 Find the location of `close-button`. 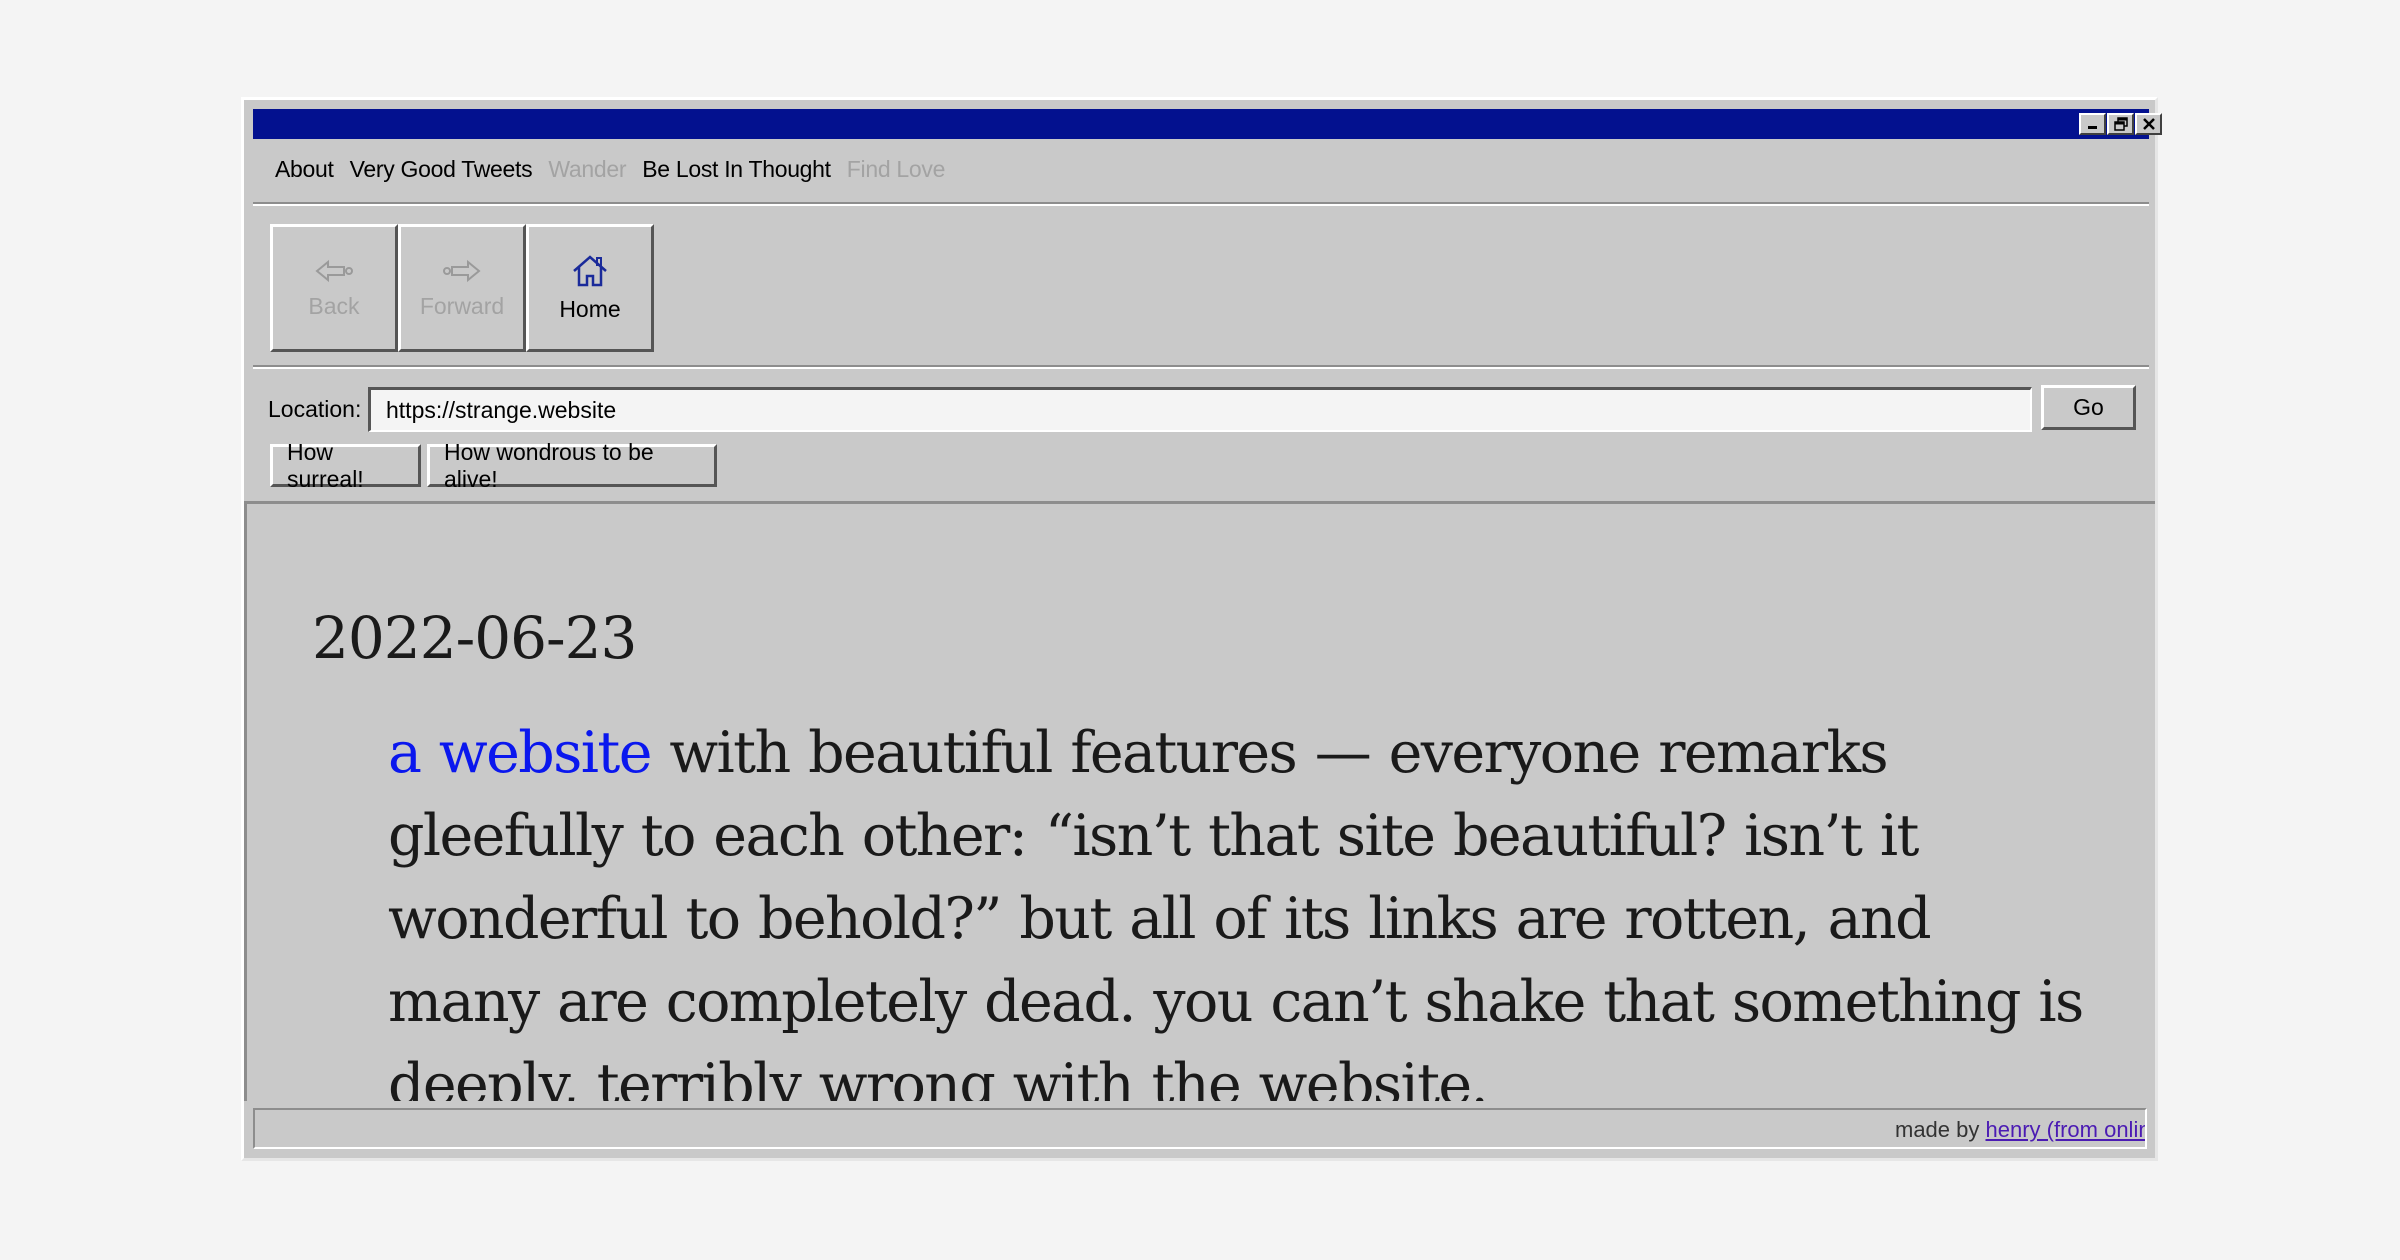

close-button is located at coordinates (2148, 124).